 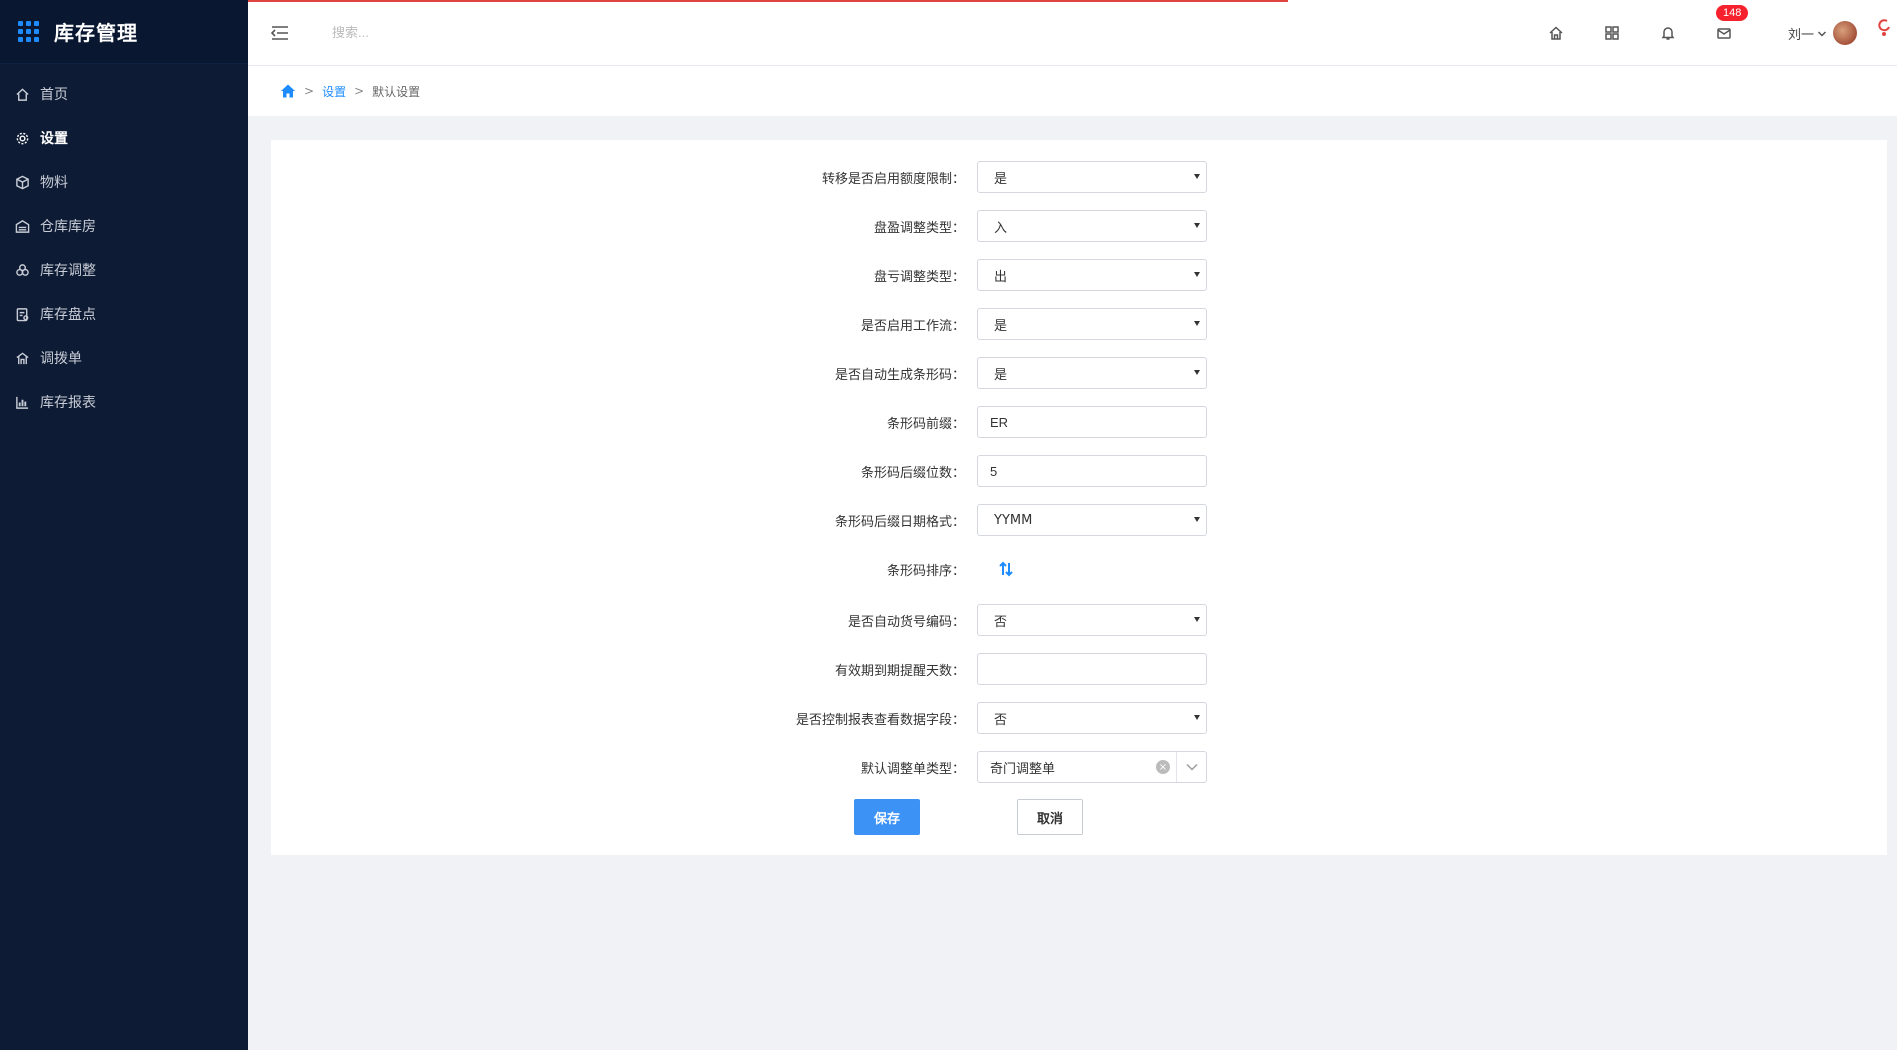 What do you see at coordinates (906, 622) in the screenshot?
I see `field-label: 是否自动货号编码：` at bounding box center [906, 622].